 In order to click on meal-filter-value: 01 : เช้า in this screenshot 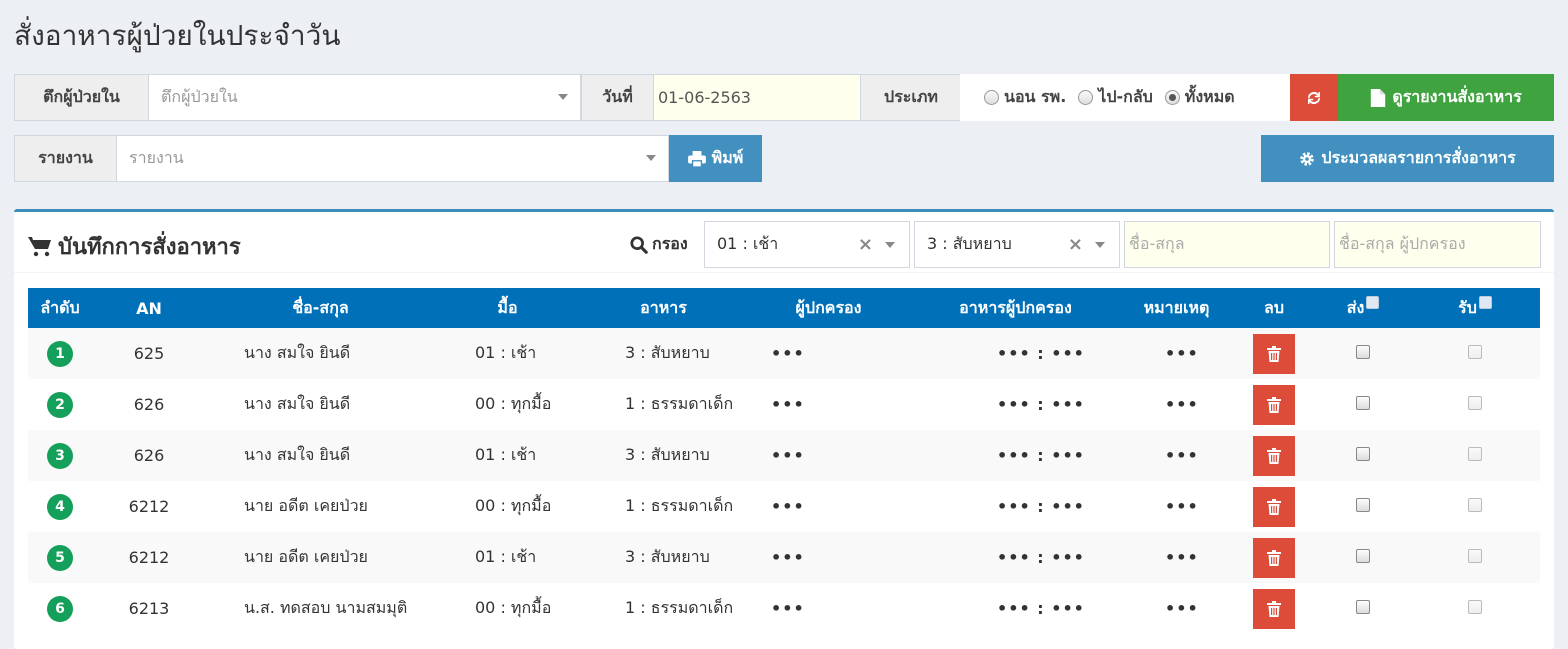, I will do `click(748, 243)`.